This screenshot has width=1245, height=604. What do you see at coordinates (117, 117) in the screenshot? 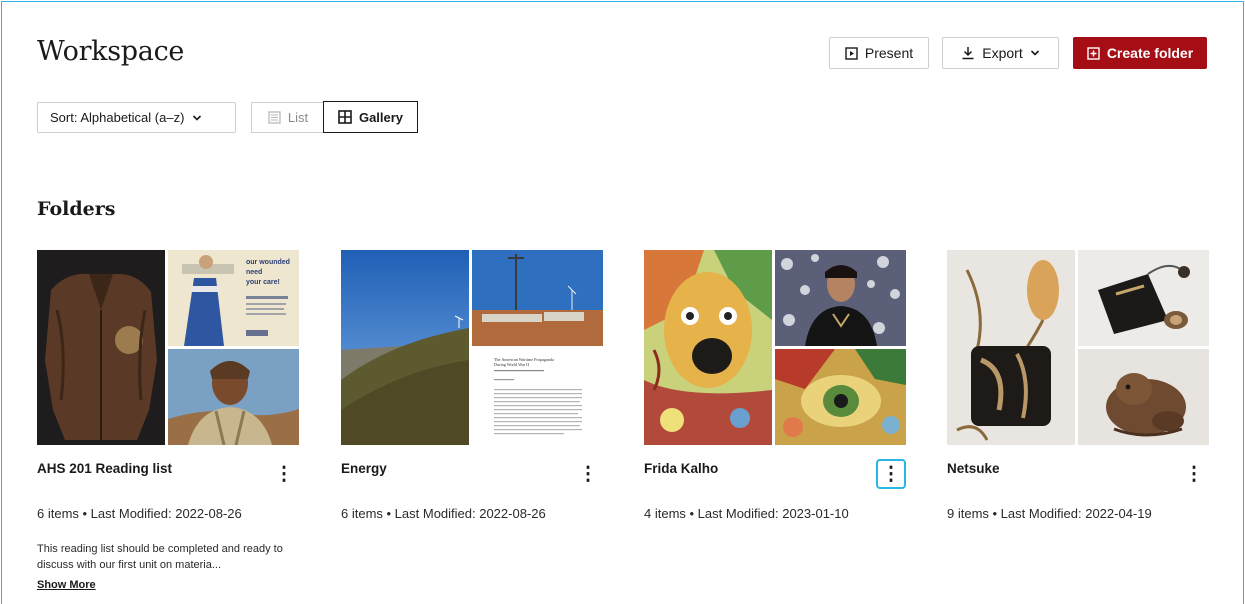
I see `sort-label: Sort: Alphabetical (a–z)` at bounding box center [117, 117].